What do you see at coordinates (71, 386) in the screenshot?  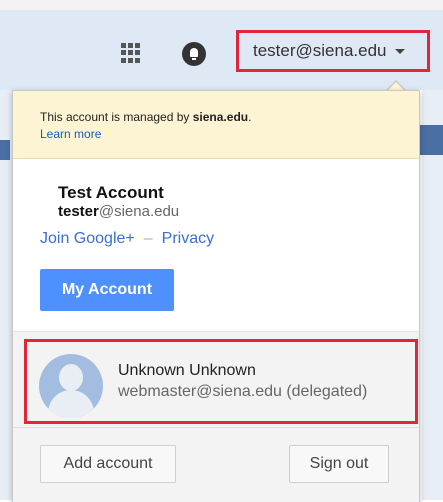 I see `avatar-icon` at bounding box center [71, 386].